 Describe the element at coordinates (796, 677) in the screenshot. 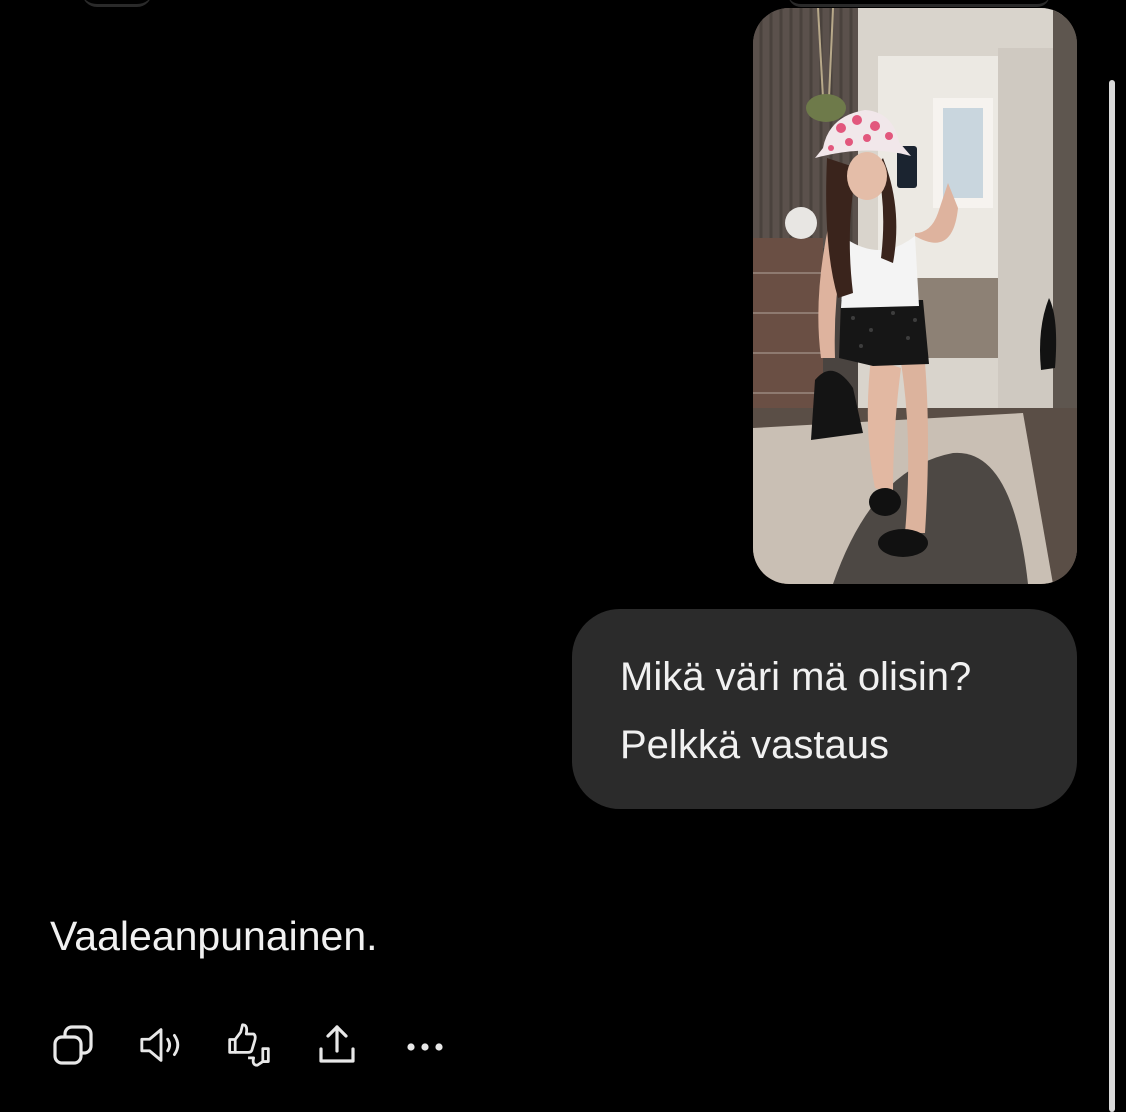

I see `user-message-line: Mikä väri mä olisin?` at that location.